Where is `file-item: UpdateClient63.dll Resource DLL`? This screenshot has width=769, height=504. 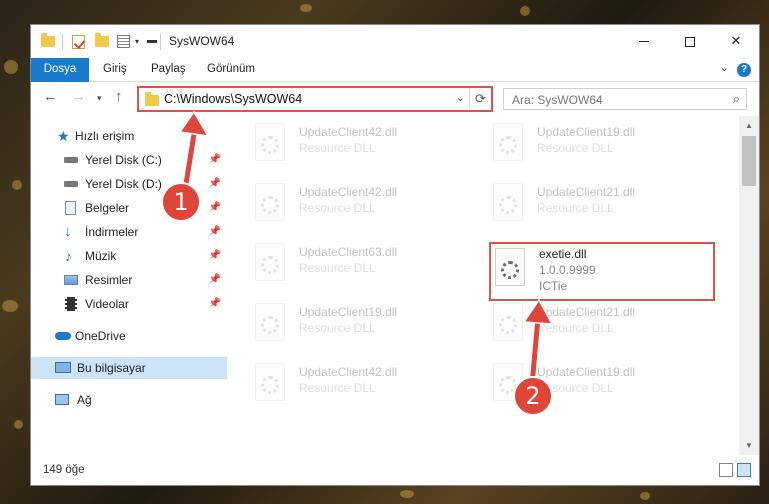 file-item: UpdateClient63.dll Resource DLL is located at coordinates (337, 265).